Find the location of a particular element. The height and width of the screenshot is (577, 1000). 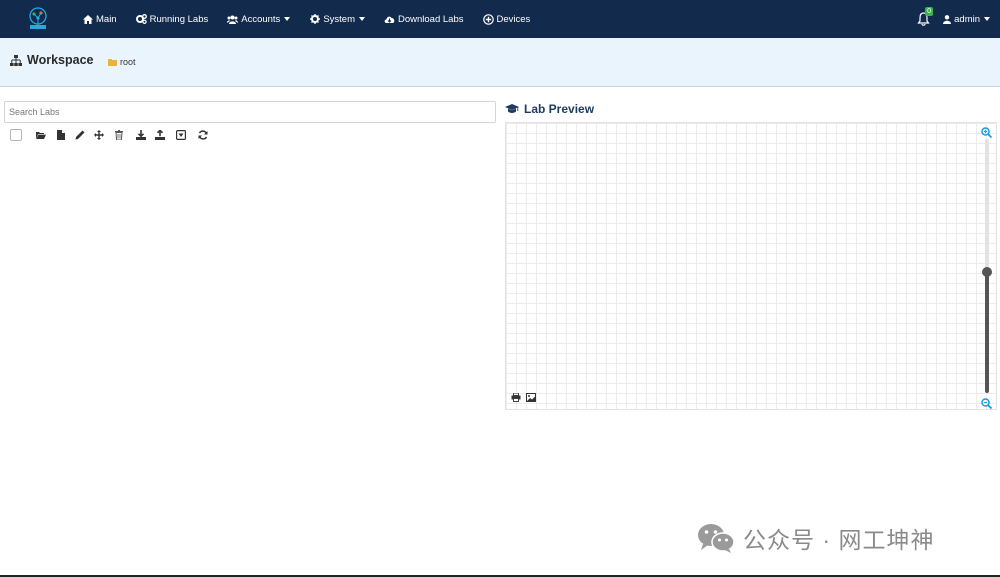

rename-icon is located at coordinates (80, 135).